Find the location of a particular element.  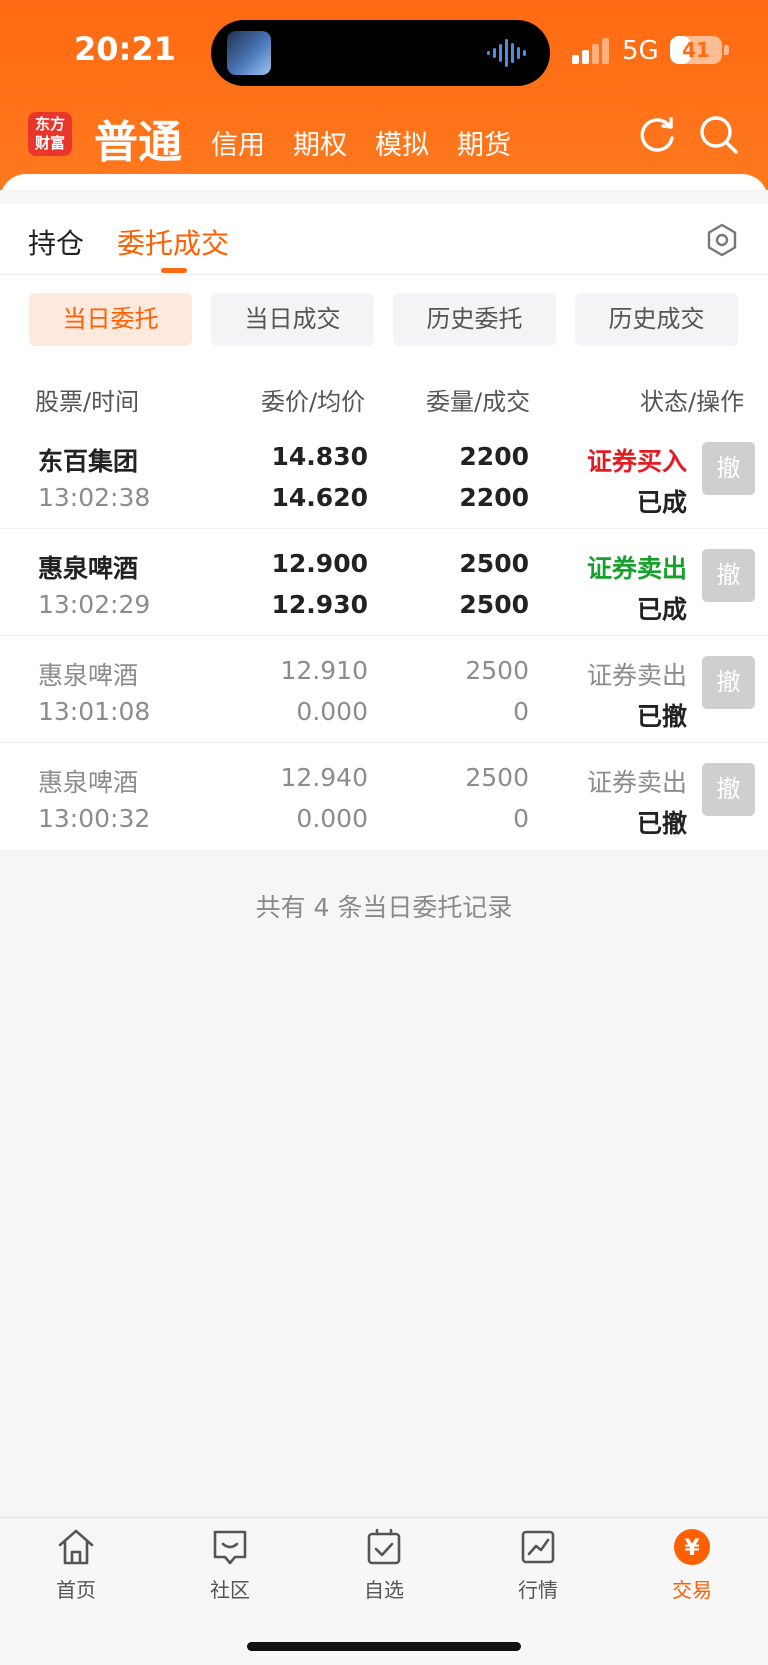

filled-quantity: 2500 is located at coordinates (494, 604).